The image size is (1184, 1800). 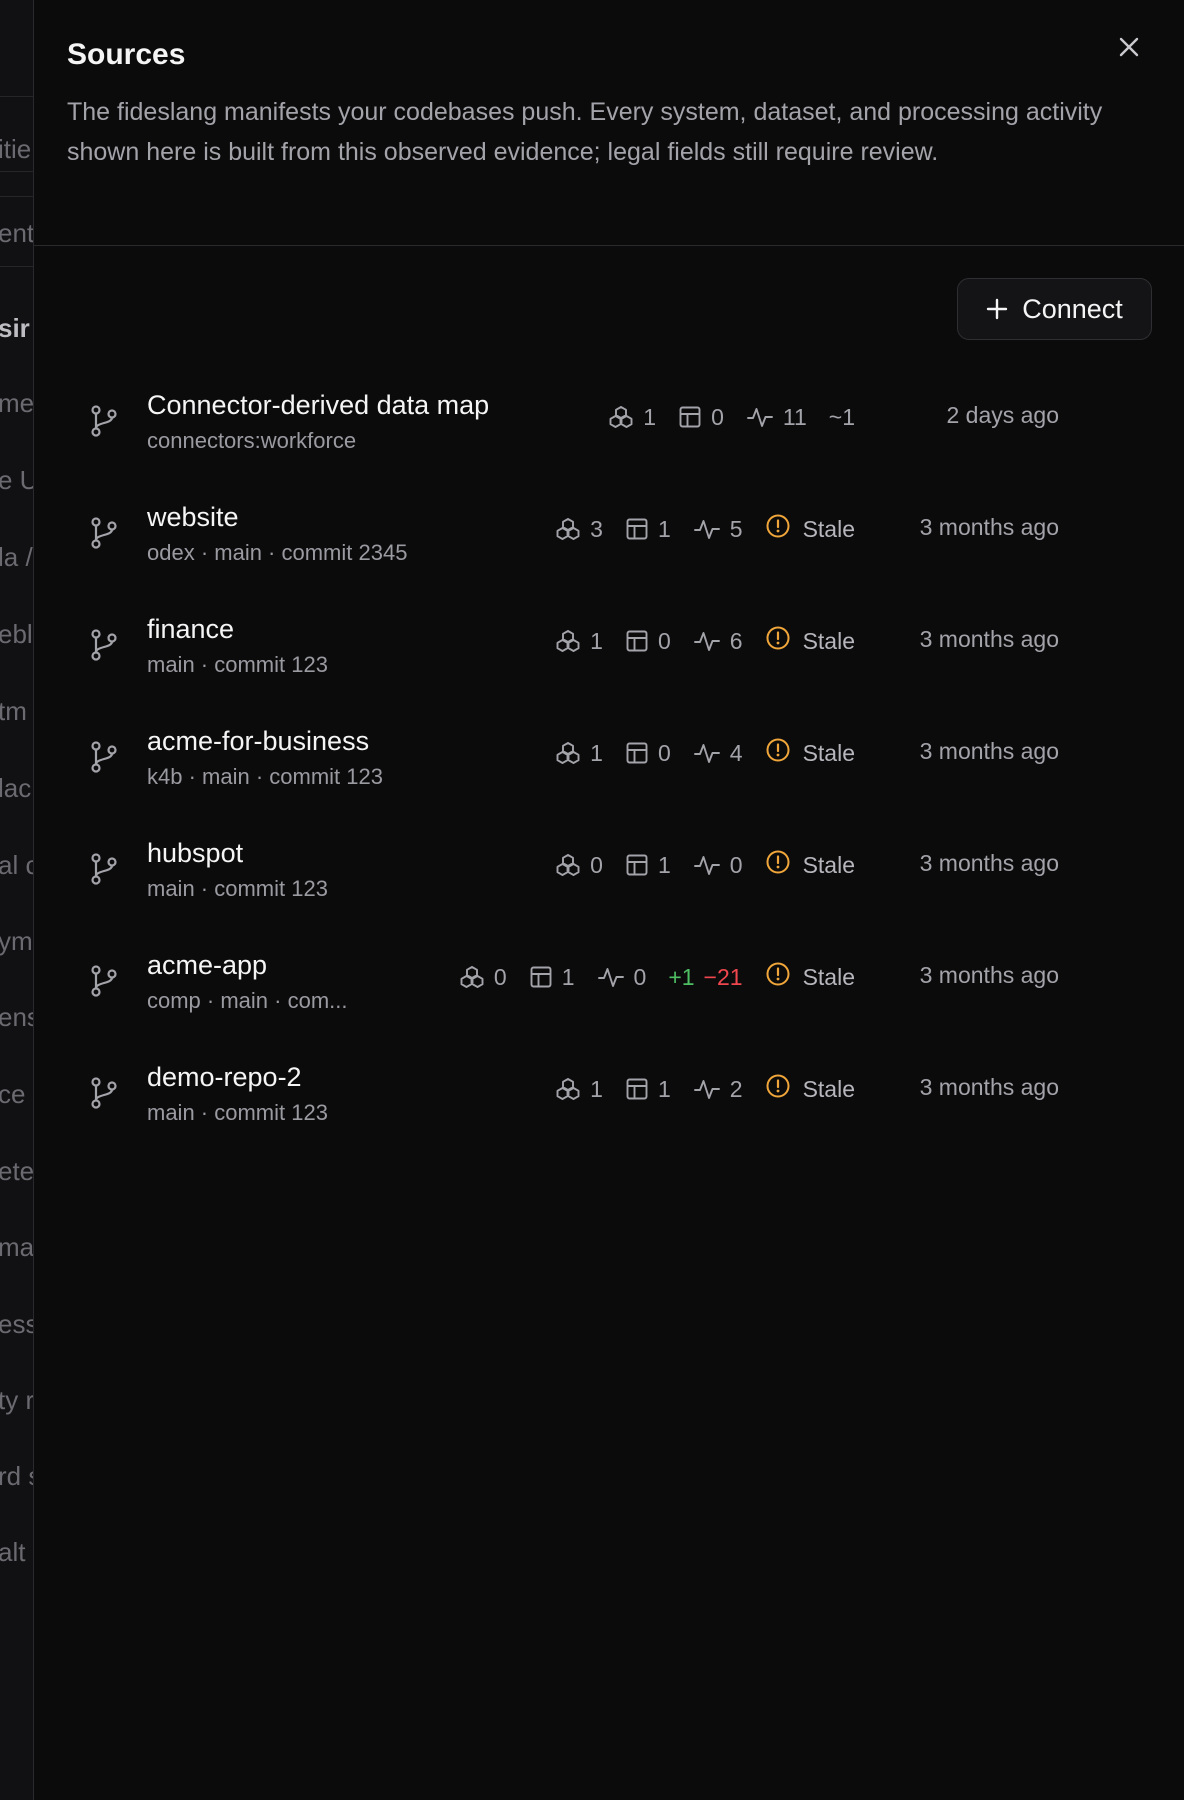 What do you see at coordinates (1072, 308) in the screenshot?
I see `connect-label: Connect` at bounding box center [1072, 308].